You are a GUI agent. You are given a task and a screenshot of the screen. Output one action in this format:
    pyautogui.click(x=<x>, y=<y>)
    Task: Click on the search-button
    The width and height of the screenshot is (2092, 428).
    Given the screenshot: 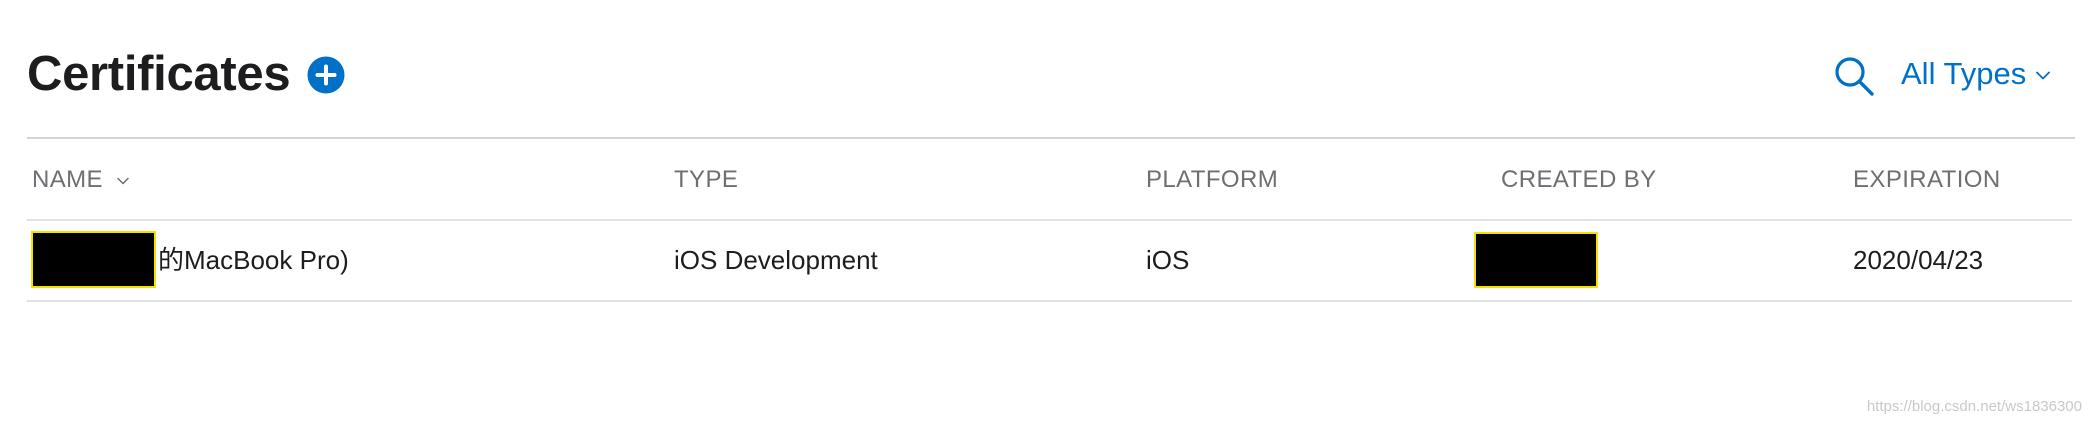 What is the action you would take?
    pyautogui.click(x=1854, y=74)
    